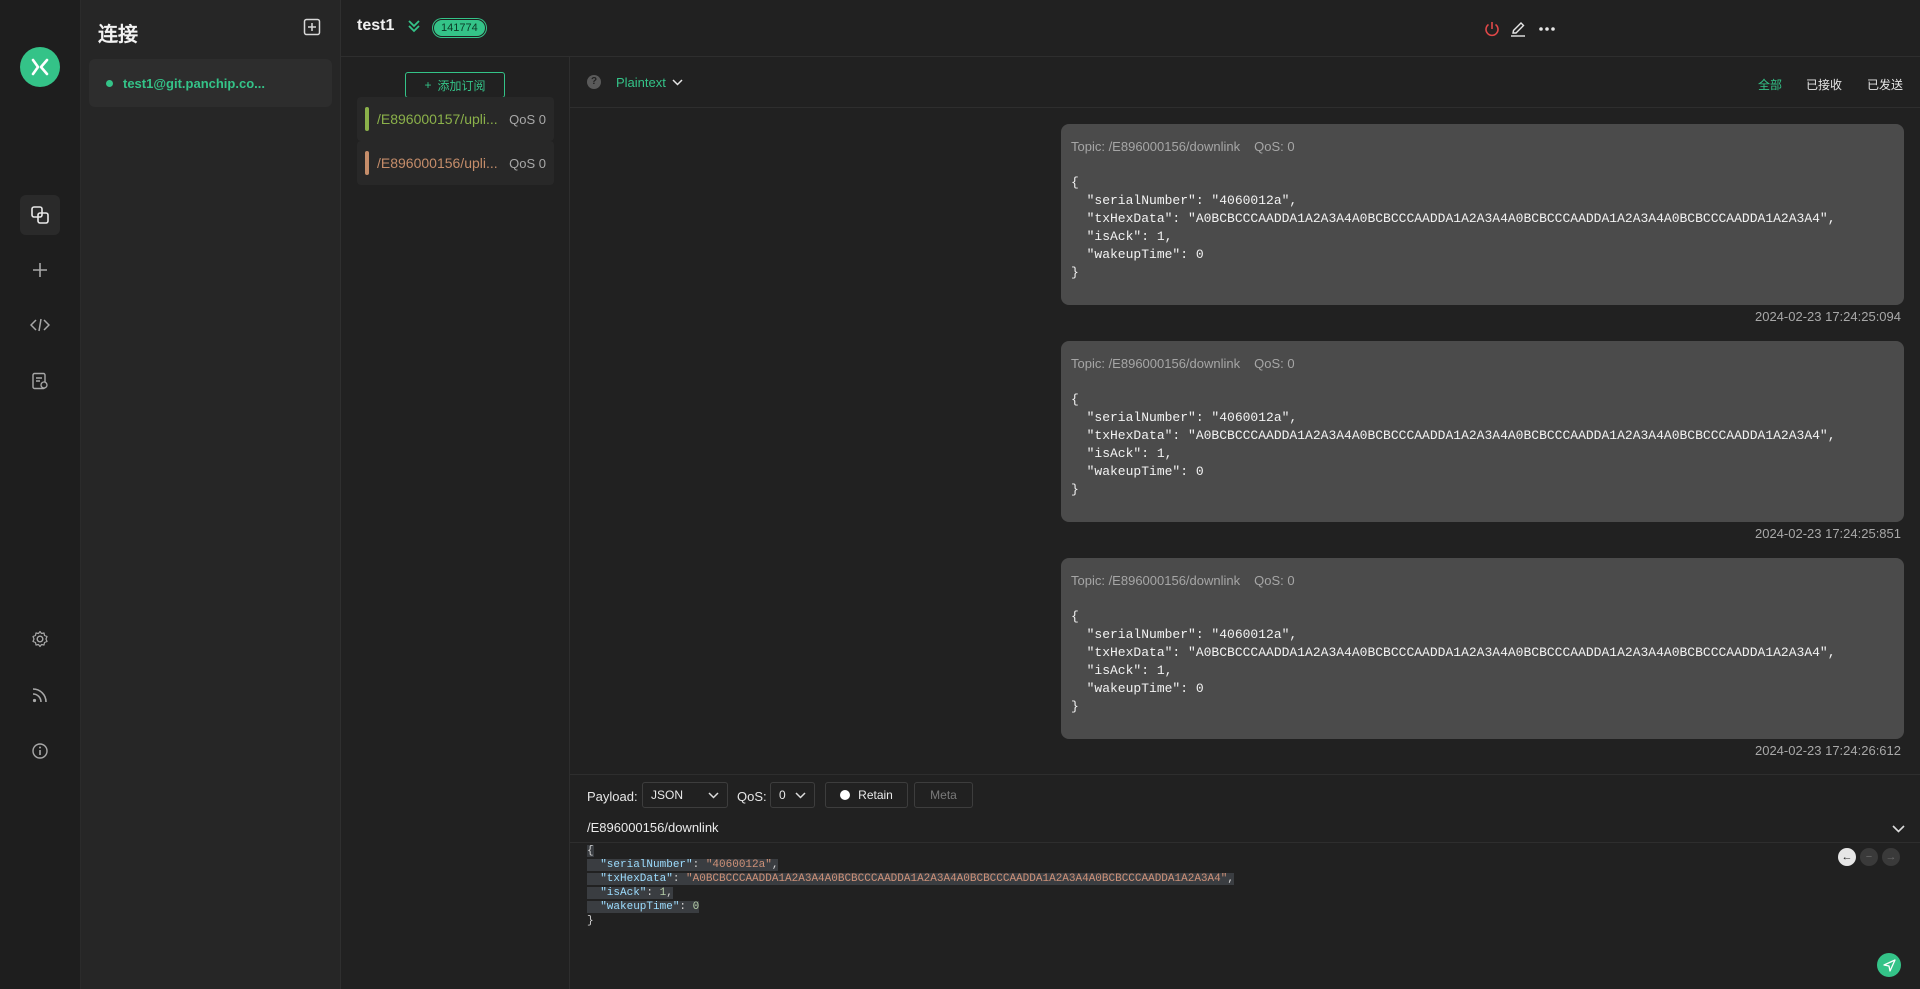 This screenshot has width=1920, height=989. I want to click on payload-format-select: Plaintext, so click(649, 82).